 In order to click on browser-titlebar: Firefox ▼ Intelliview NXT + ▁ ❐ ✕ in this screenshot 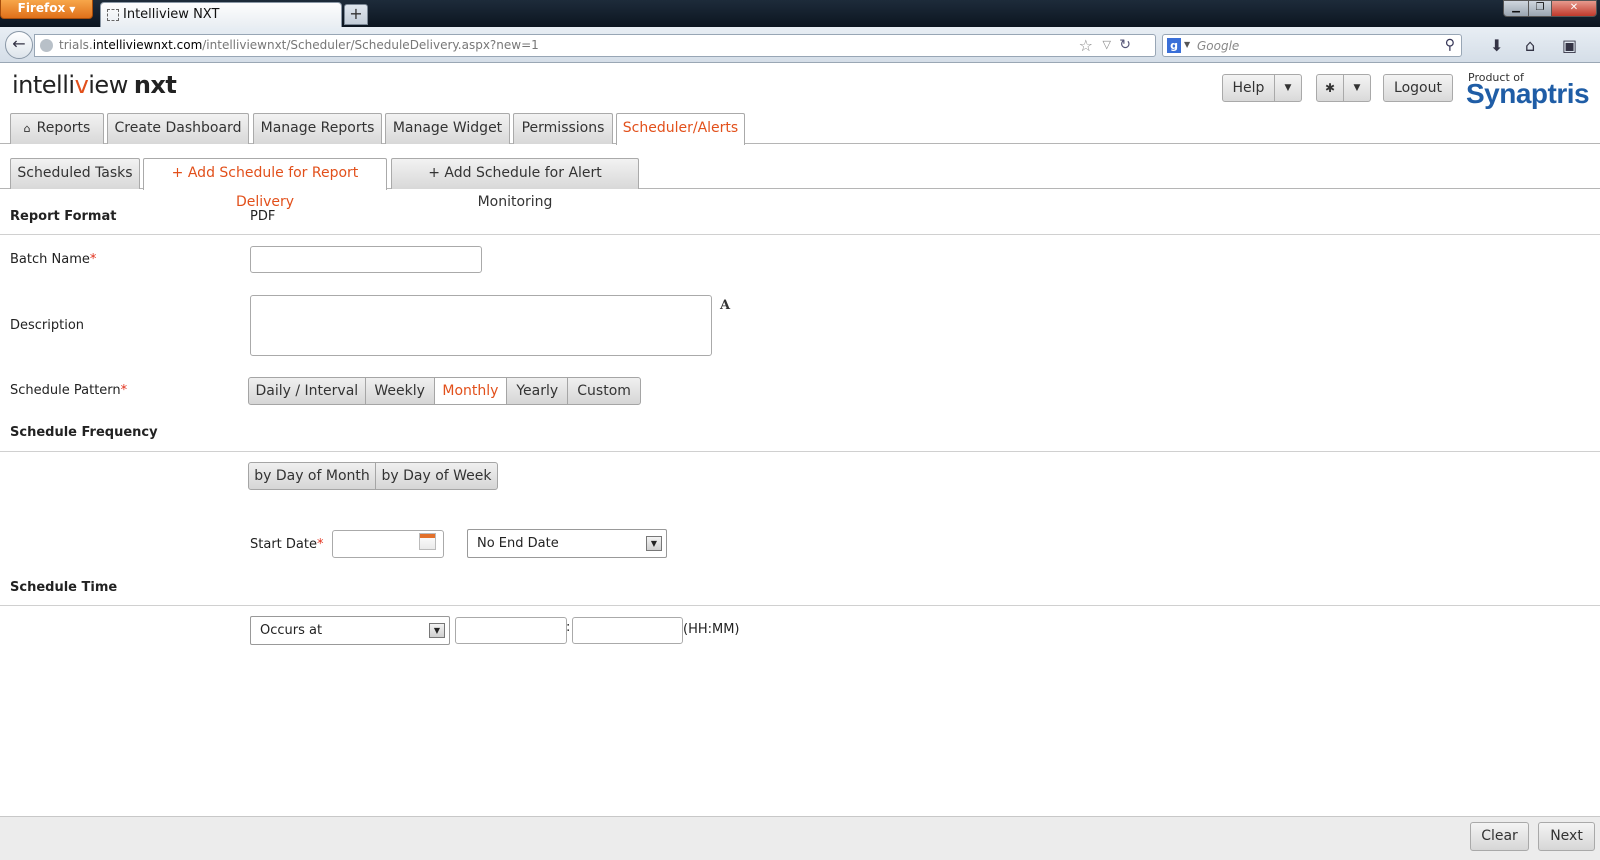, I will do `click(800, 13)`.